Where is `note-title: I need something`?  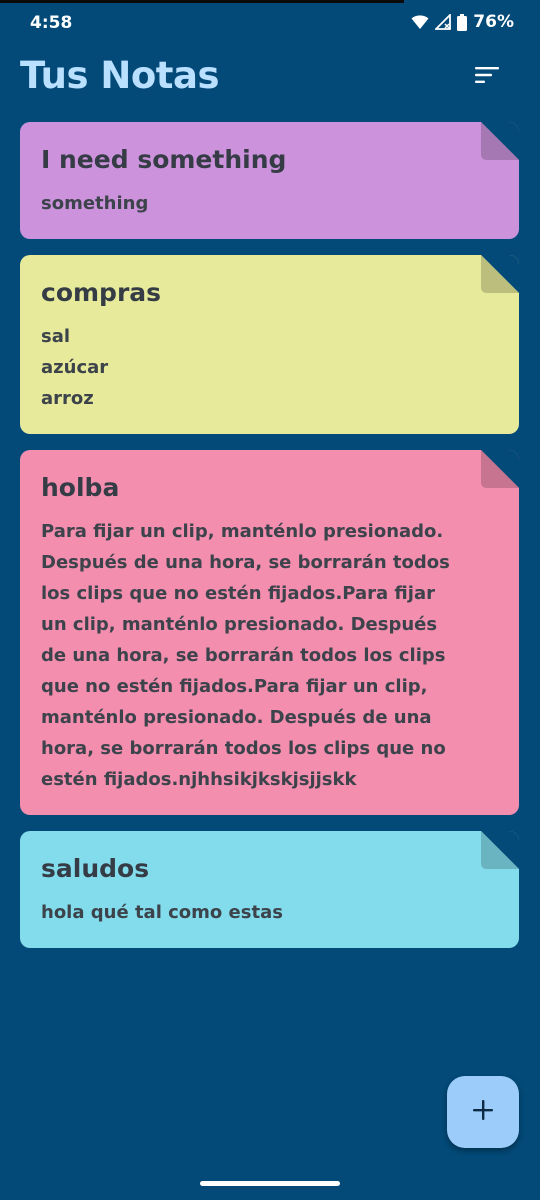 note-title: I need something is located at coordinates (164, 159).